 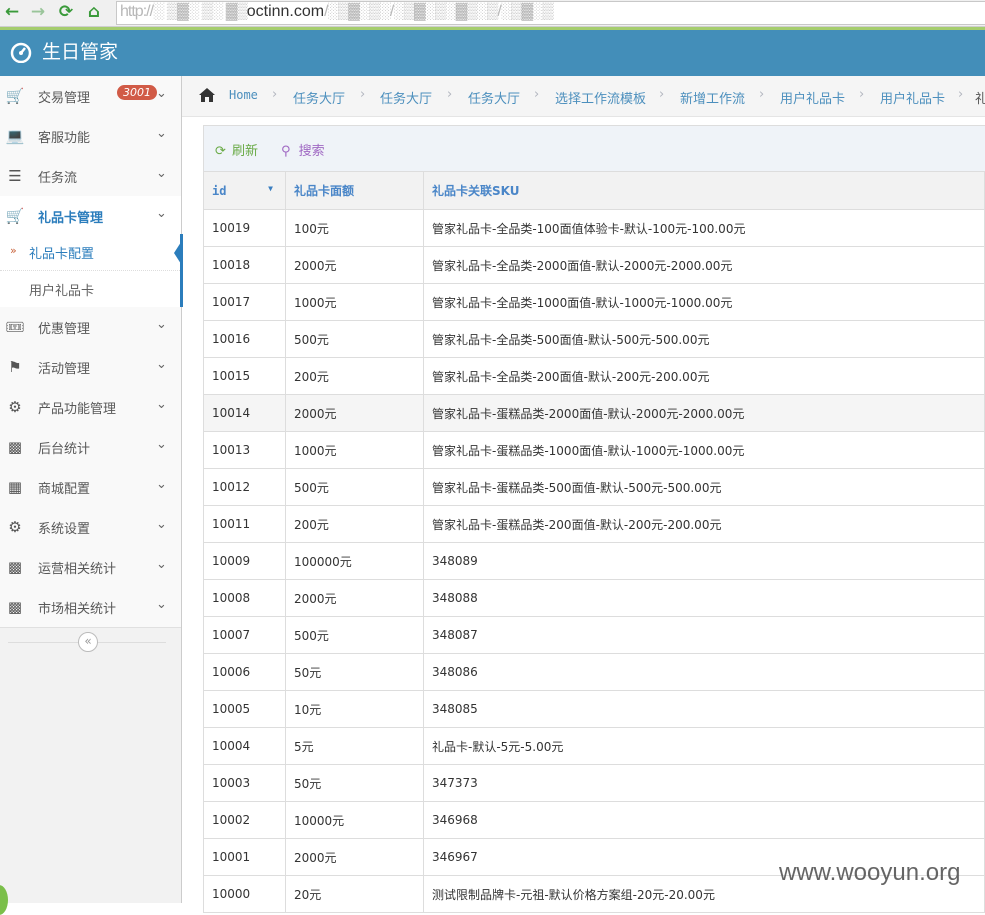 What do you see at coordinates (244, 524) in the screenshot?
I see `cell-id: 10011` at bounding box center [244, 524].